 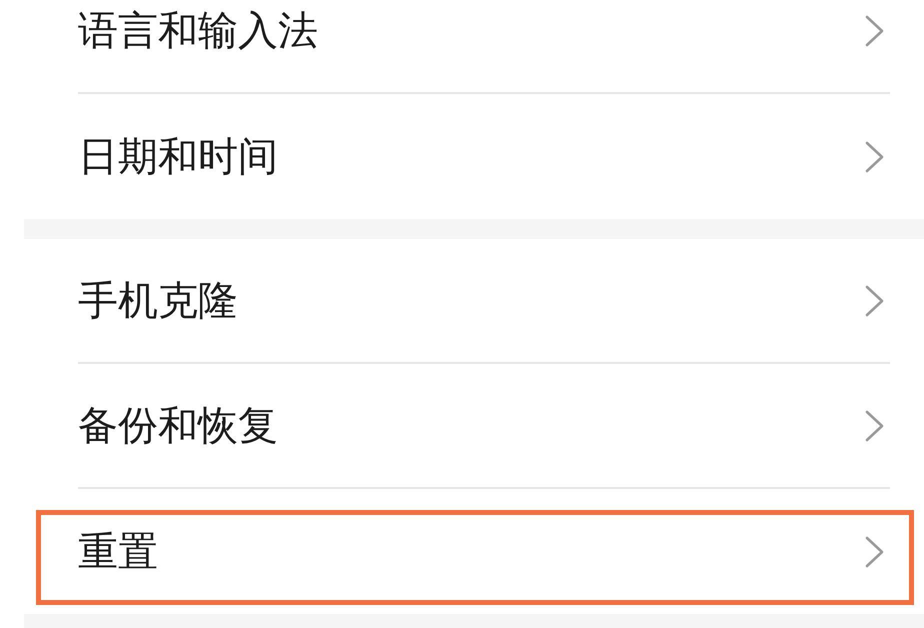 What do you see at coordinates (484, 47) in the screenshot?
I see `settings-item: 语言和输入法` at bounding box center [484, 47].